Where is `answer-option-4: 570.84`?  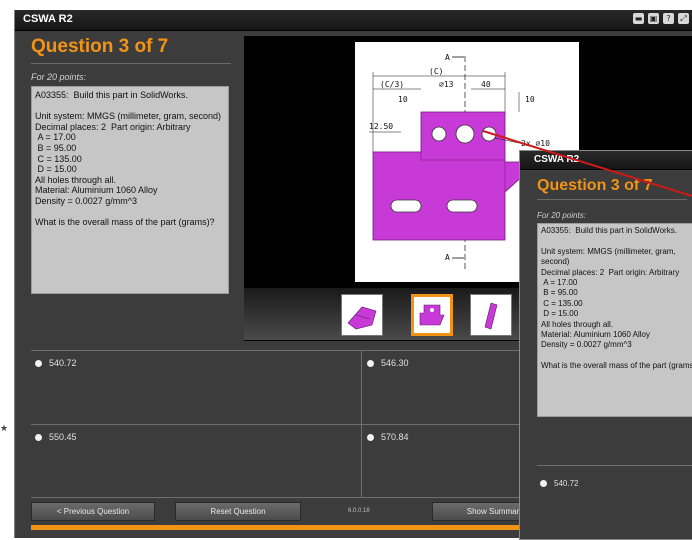 answer-option-4: 570.84 is located at coordinates (388, 437).